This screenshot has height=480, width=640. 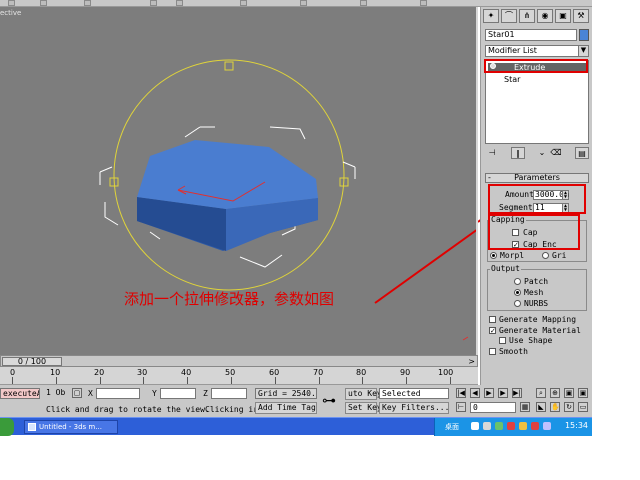 What do you see at coordinates (55, 372) in the screenshot?
I see `track-tick-label: 10` at bounding box center [55, 372].